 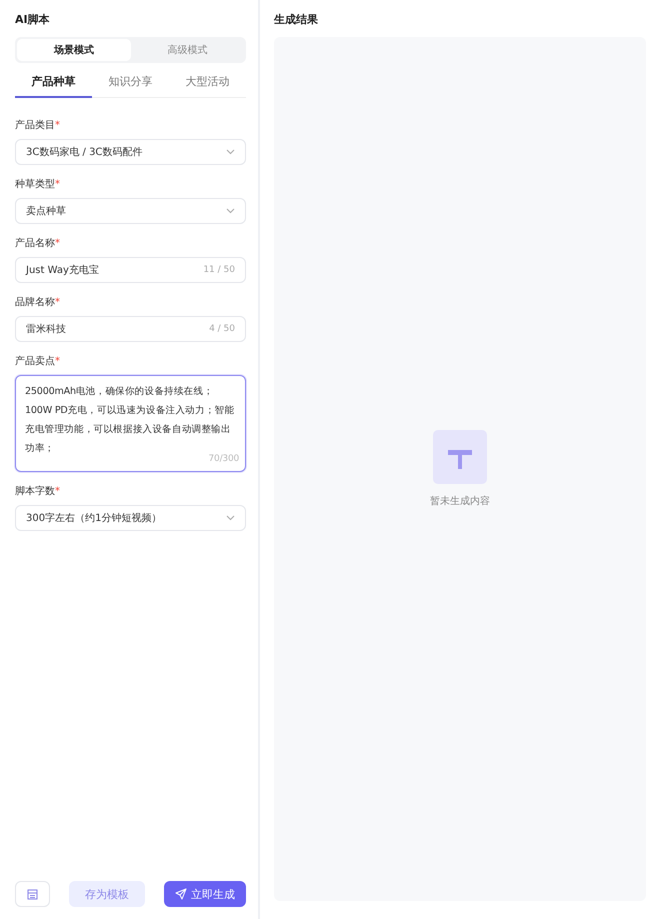 What do you see at coordinates (130, 518) in the screenshot?
I see `select-field: 300字左右（约1分钟短视频）` at bounding box center [130, 518].